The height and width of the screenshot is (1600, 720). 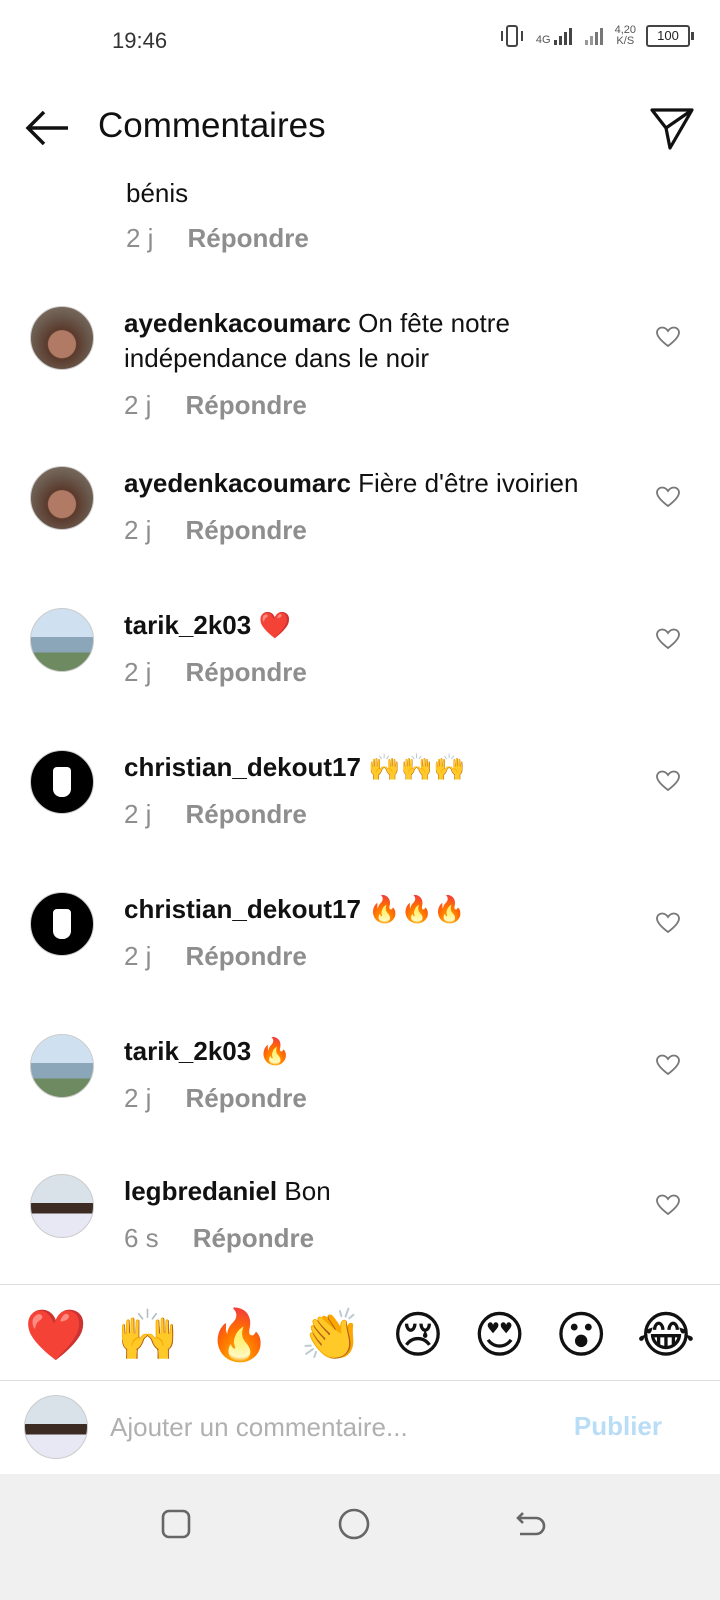 What do you see at coordinates (274, 625) in the screenshot?
I see `comment-text: ❤️` at bounding box center [274, 625].